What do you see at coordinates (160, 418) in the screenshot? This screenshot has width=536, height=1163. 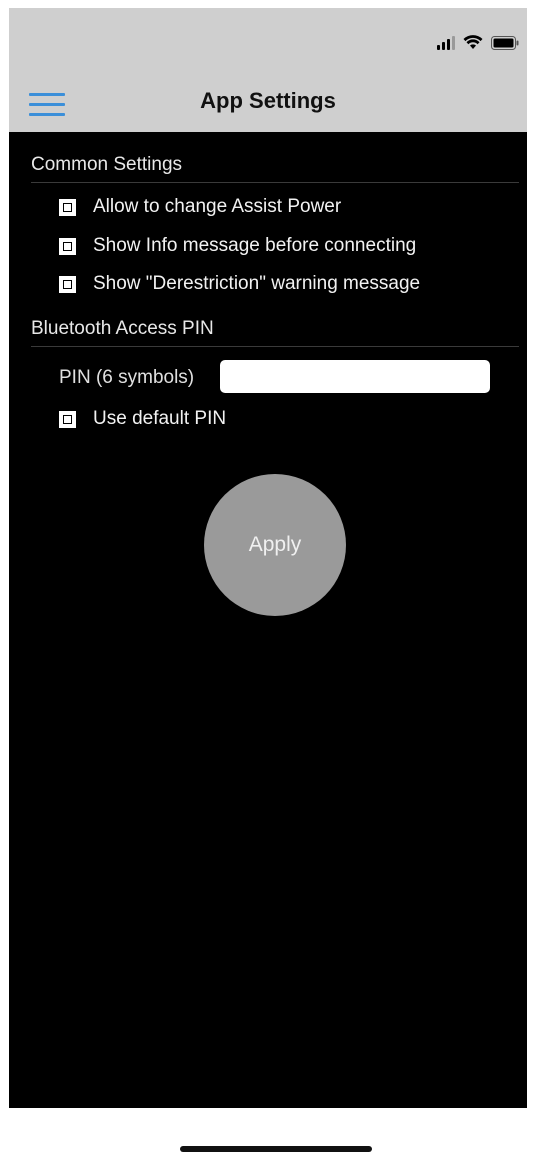 I see `option-label: Use default PIN` at bounding box center [160, 418].